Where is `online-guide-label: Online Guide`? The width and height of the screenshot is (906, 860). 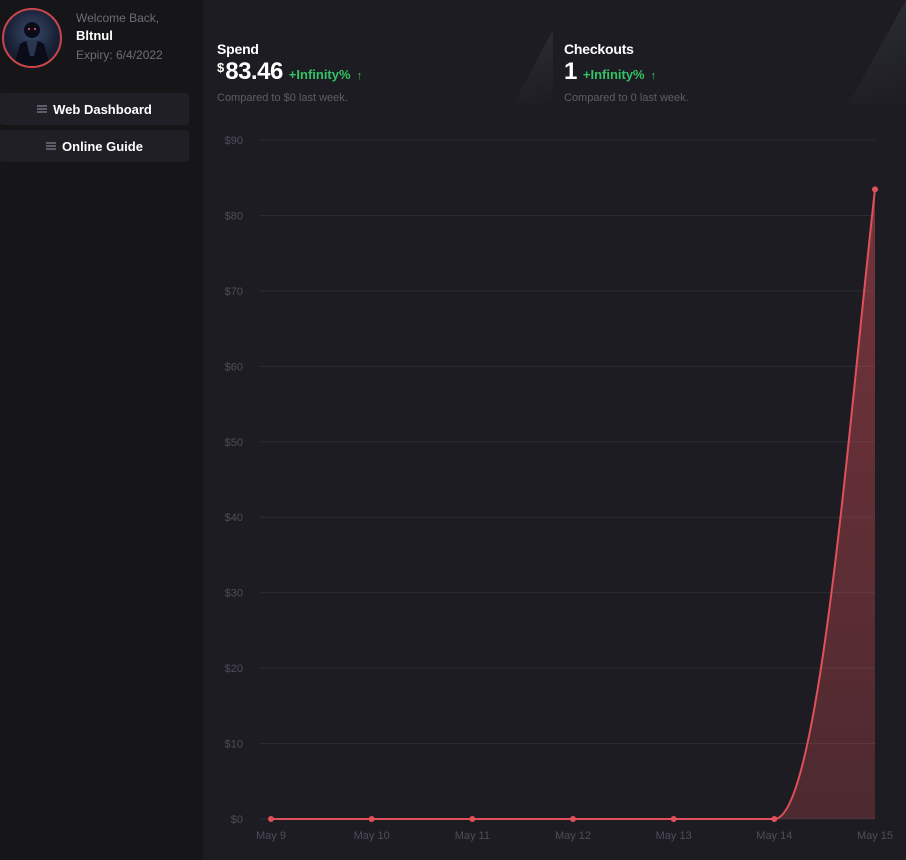
online-guide-label: Online Guide is located at coordinates (102, 146).